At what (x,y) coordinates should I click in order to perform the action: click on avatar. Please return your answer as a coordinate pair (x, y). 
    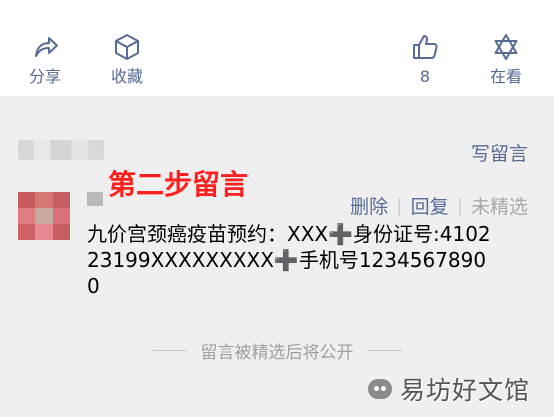
    Looking at the image, I should click on (44, 216).